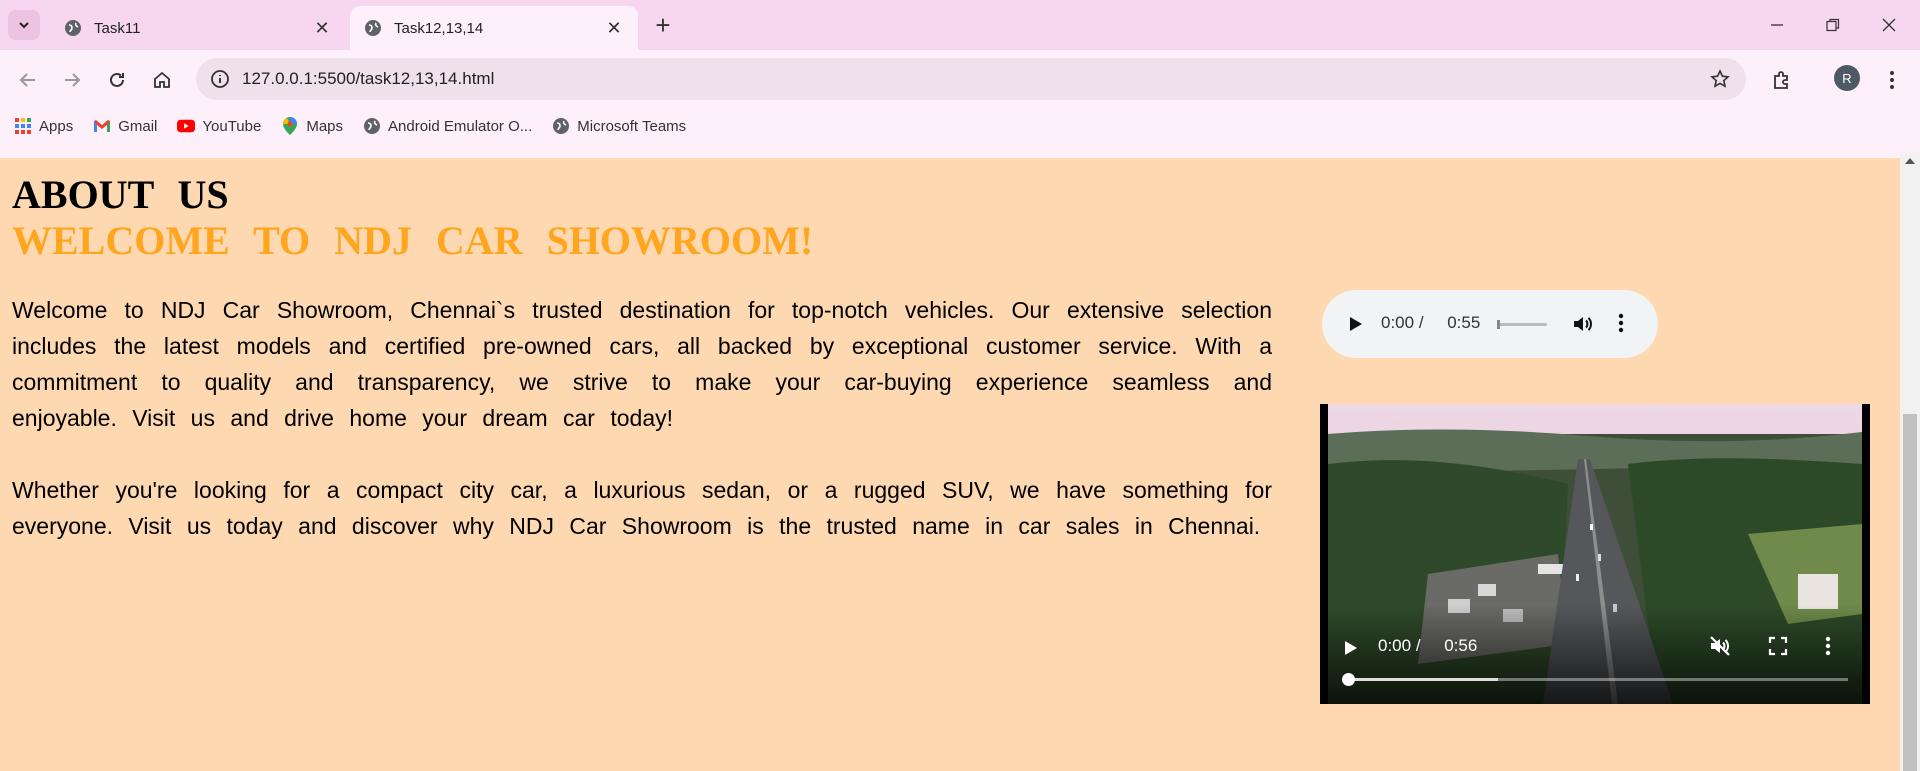 The image size is (1920, 771). I want to click on restore-icon, so click(1833, 25).